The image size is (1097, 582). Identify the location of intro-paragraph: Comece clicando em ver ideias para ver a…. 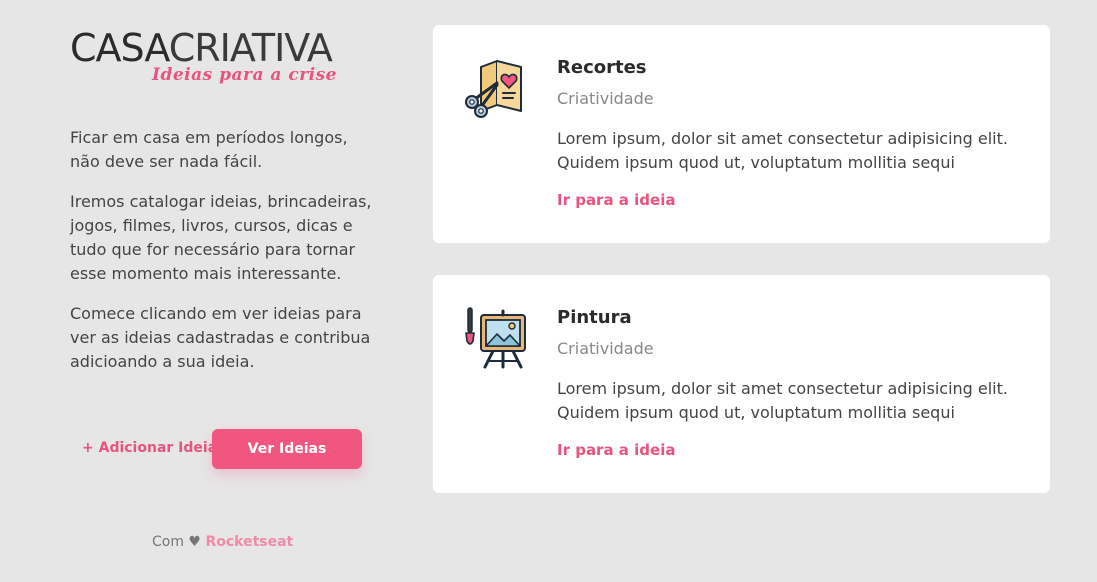
(220, 337).